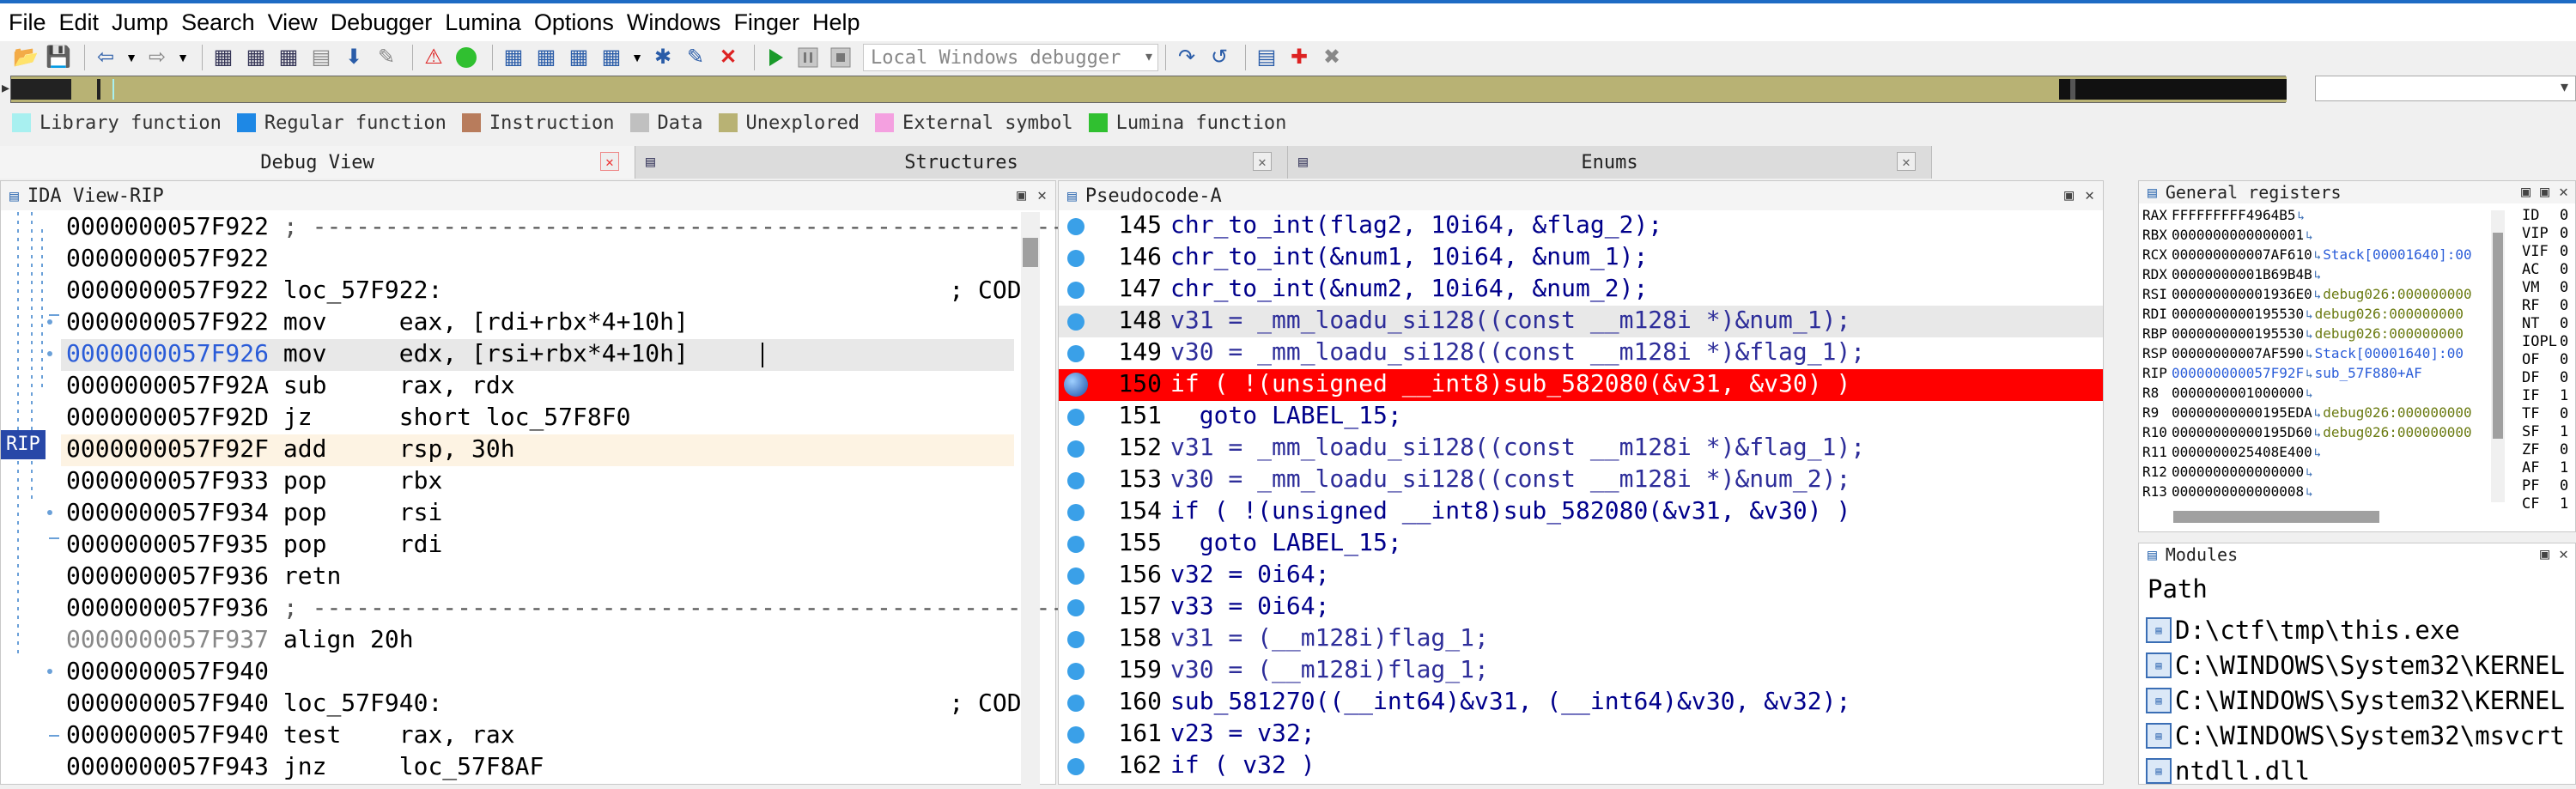 The width and height of the screenshot is (2576, 789). What do you see at coordinates (317, 163) in the screenshot?
I see `tab-debug-view: Debug View ✕` at bounding box center [317, 163].